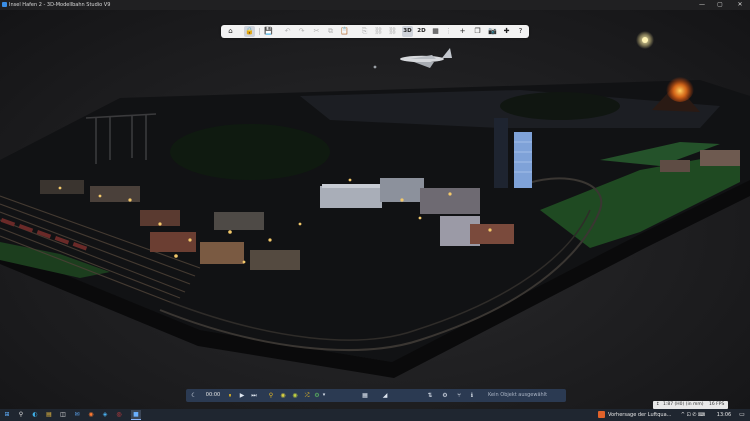 The height and width of the screenshot is (421, 750). I want to click on scale-fps-indicator: ↕ 1:87 (H0) (in mm) 16 FPS, so click(690, 405).